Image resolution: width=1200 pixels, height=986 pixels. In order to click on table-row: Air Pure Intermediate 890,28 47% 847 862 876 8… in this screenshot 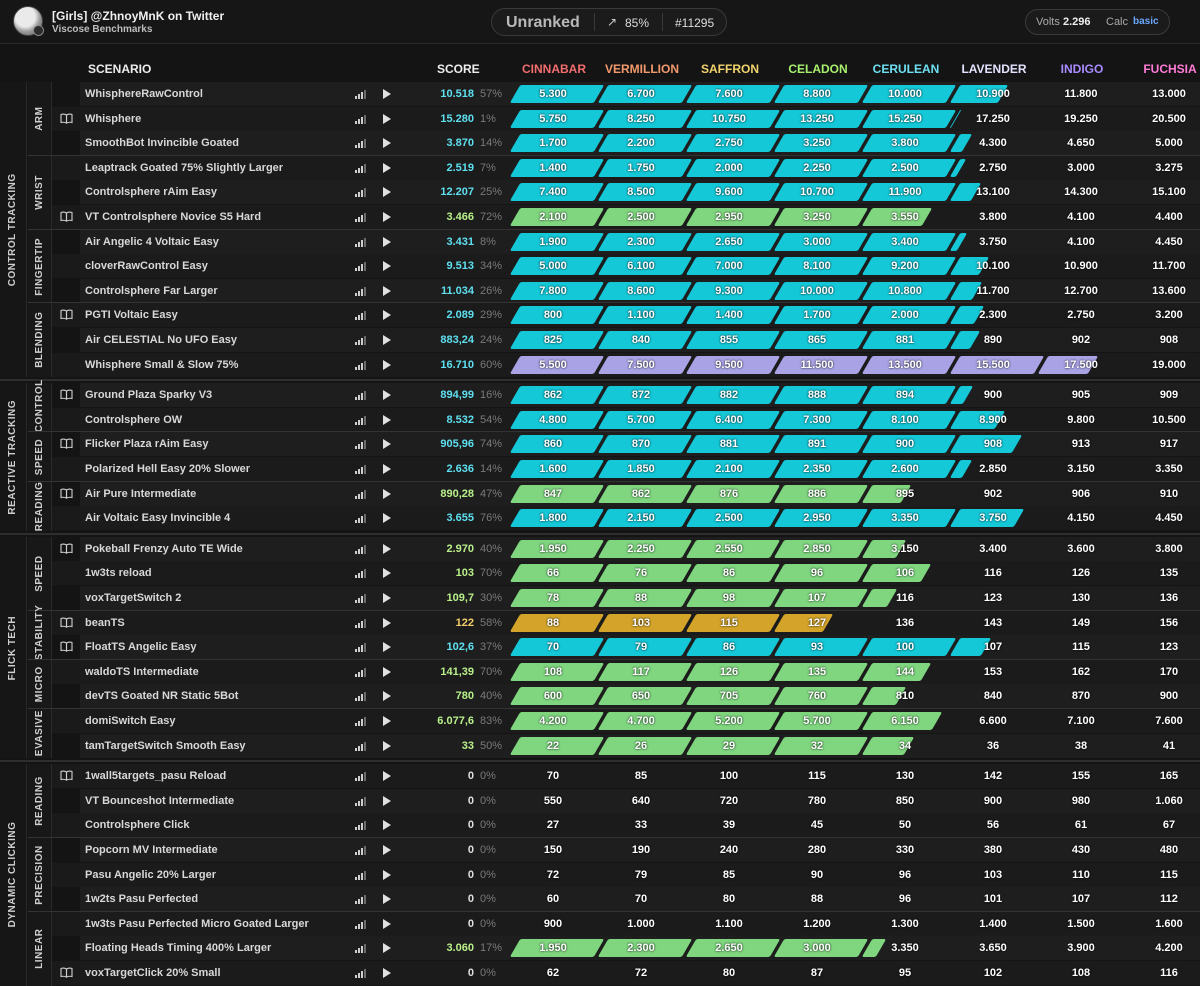, I will do `click(626, 493)`.